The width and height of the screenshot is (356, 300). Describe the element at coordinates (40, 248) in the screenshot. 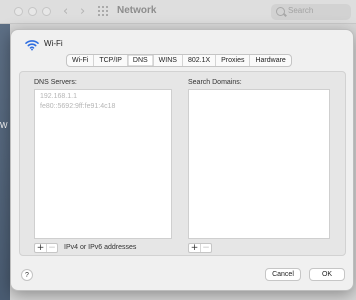

I see `add-dns-server-button: +` at that location.